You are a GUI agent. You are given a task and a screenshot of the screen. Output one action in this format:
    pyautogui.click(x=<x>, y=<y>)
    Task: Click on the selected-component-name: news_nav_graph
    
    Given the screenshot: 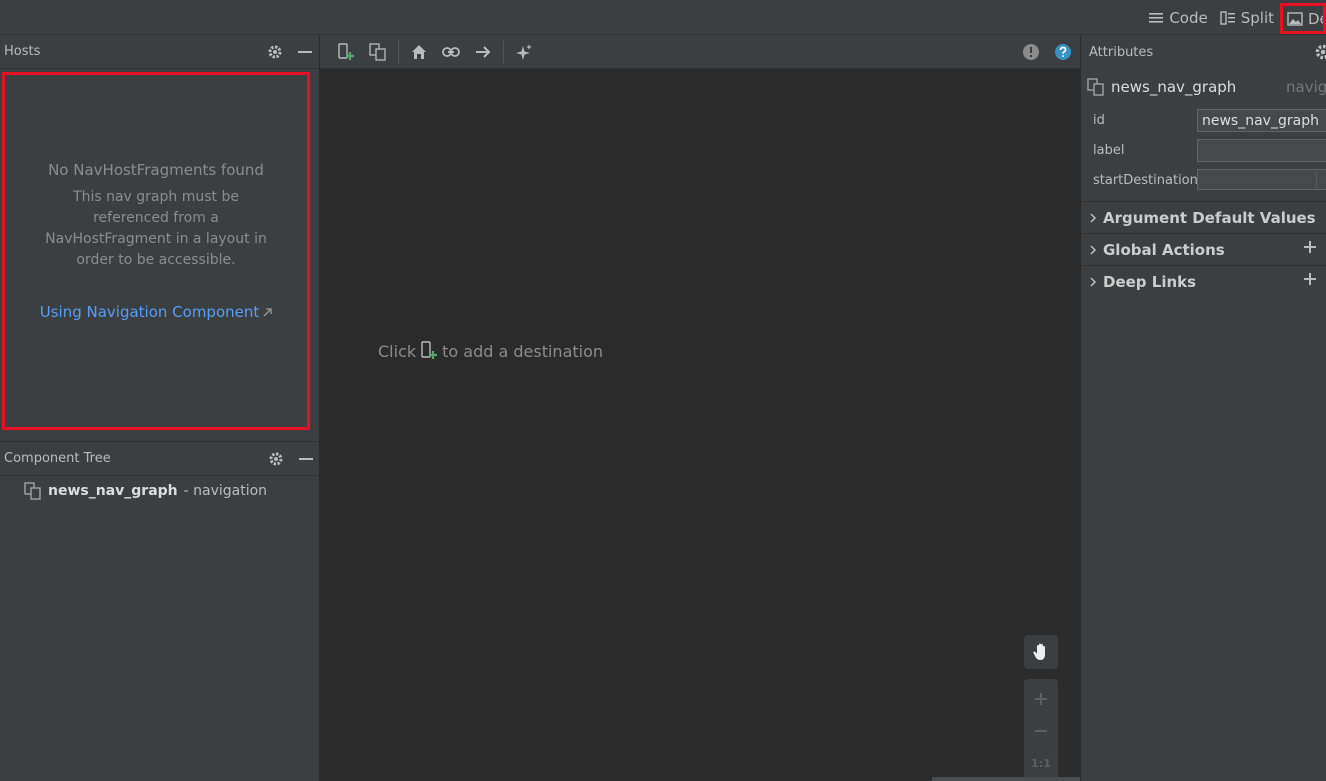 What is the action you would take?
    pyautogui.click(x=1174, y=87)
    